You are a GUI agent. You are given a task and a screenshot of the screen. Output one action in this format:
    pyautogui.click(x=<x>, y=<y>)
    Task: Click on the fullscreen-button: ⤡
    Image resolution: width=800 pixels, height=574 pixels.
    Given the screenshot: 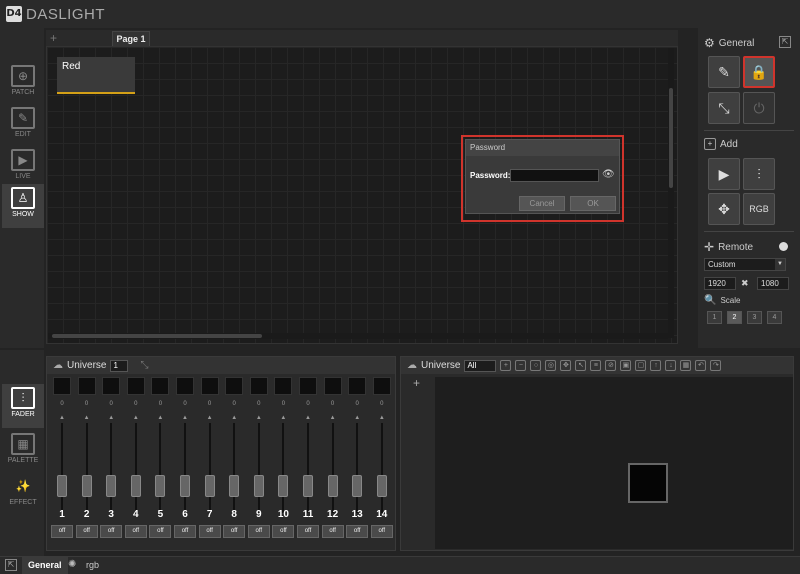 What is the action you would take?
    pyautogui.click(x=724, y=108)
    